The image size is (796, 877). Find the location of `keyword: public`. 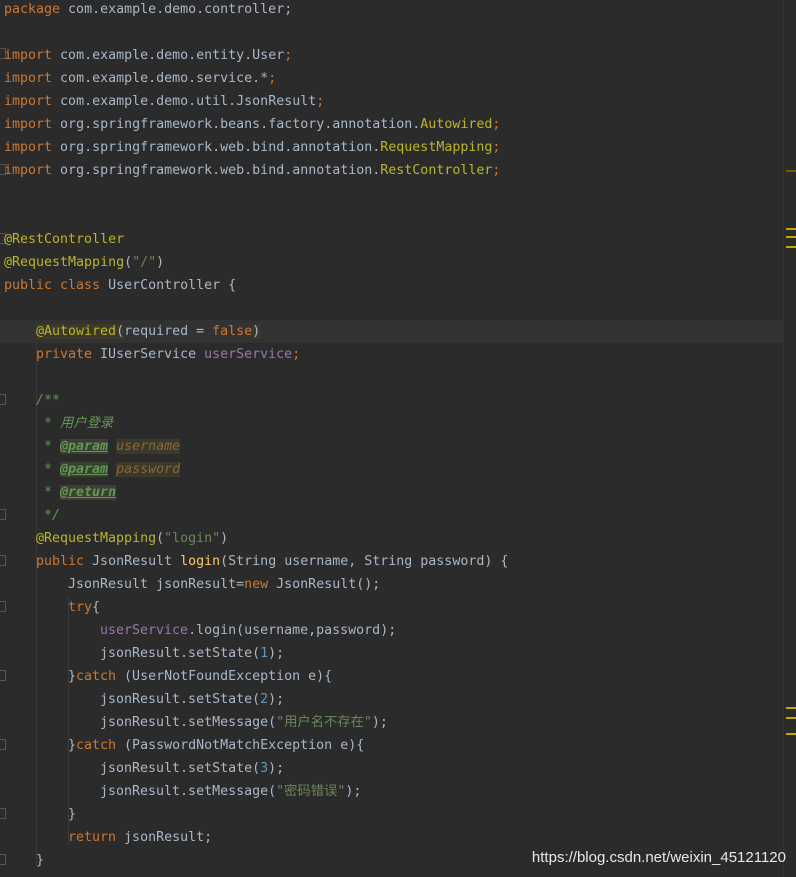

keyword: public is located at coordinates (60, 561).